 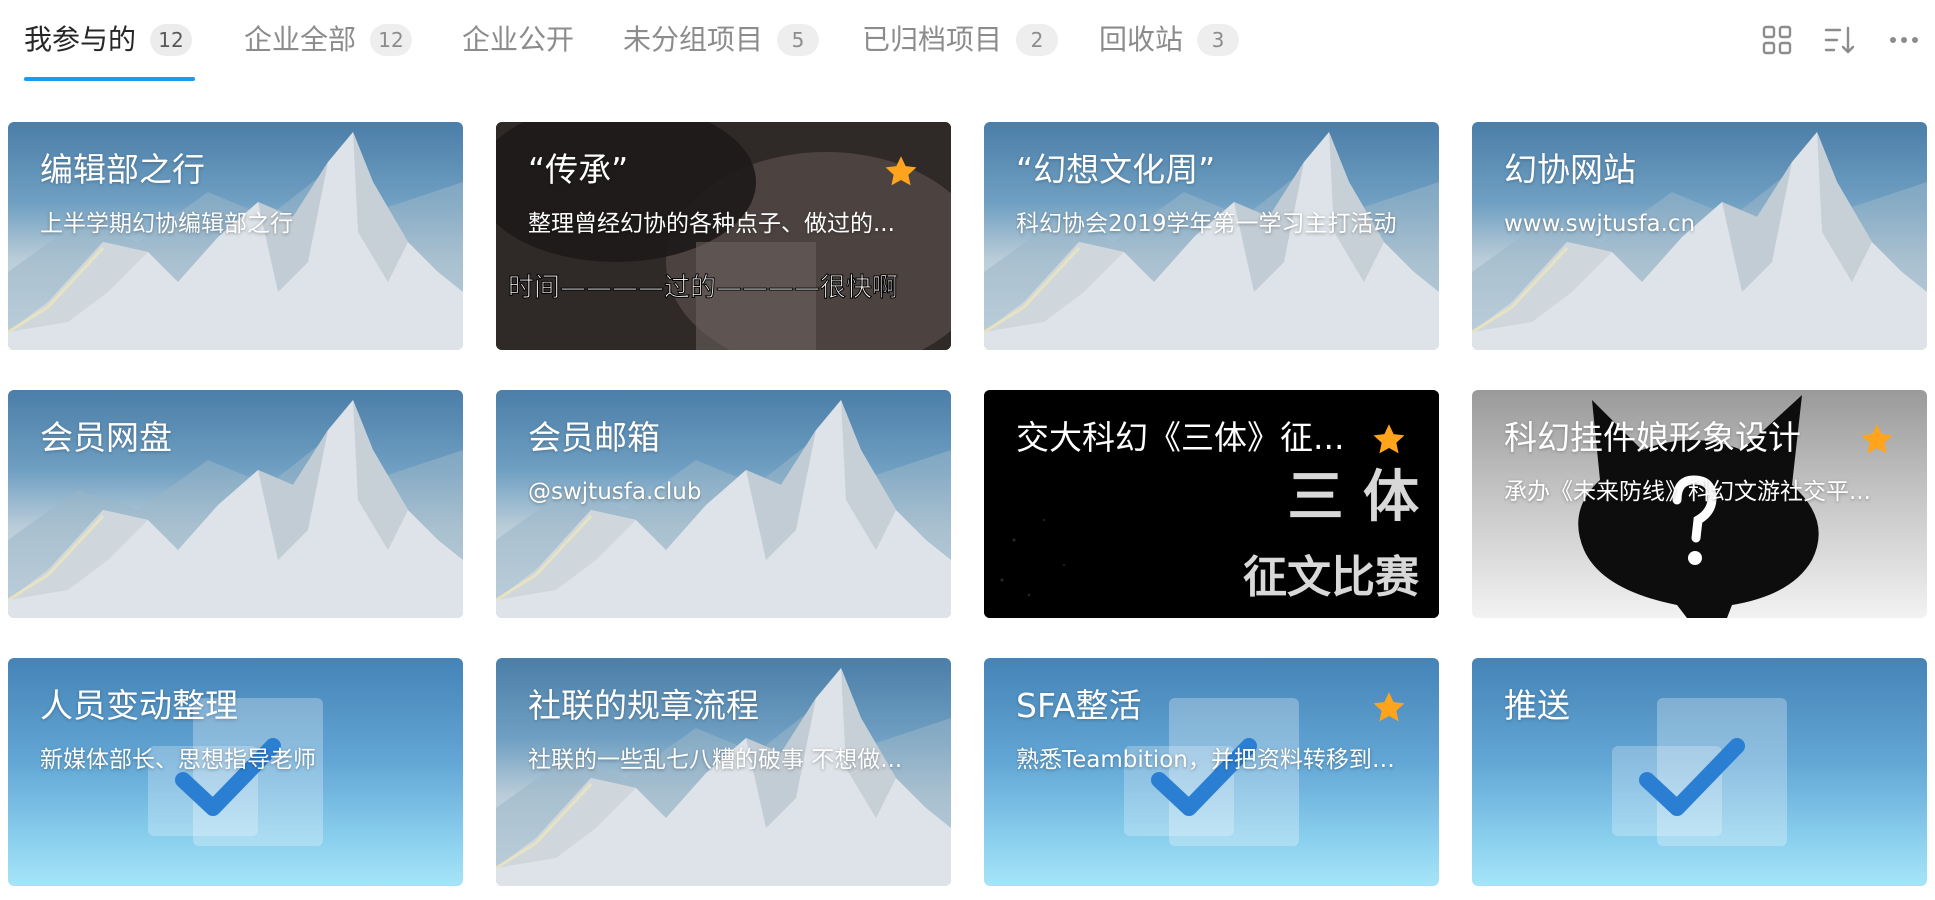 What do you see at coordinates (1537, 705) in the screenshot?
I see `project-title: 推送` at bounding box center [1537, 705].